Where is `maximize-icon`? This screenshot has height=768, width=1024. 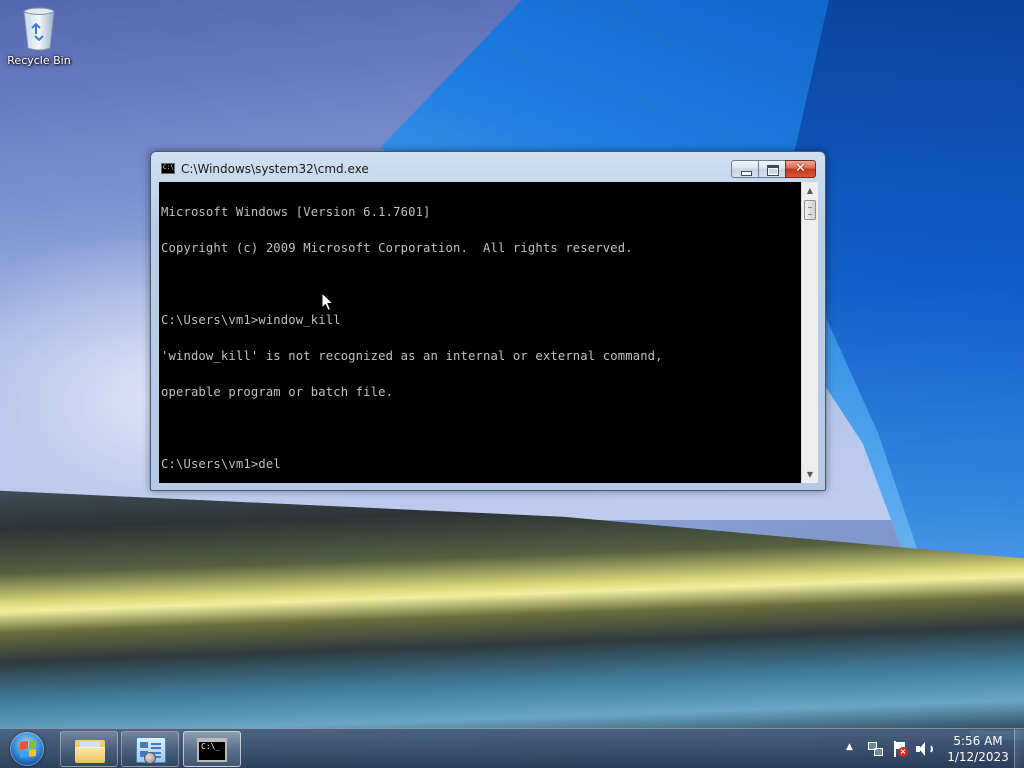 maximize-icon is located at coordinates (773, 170).